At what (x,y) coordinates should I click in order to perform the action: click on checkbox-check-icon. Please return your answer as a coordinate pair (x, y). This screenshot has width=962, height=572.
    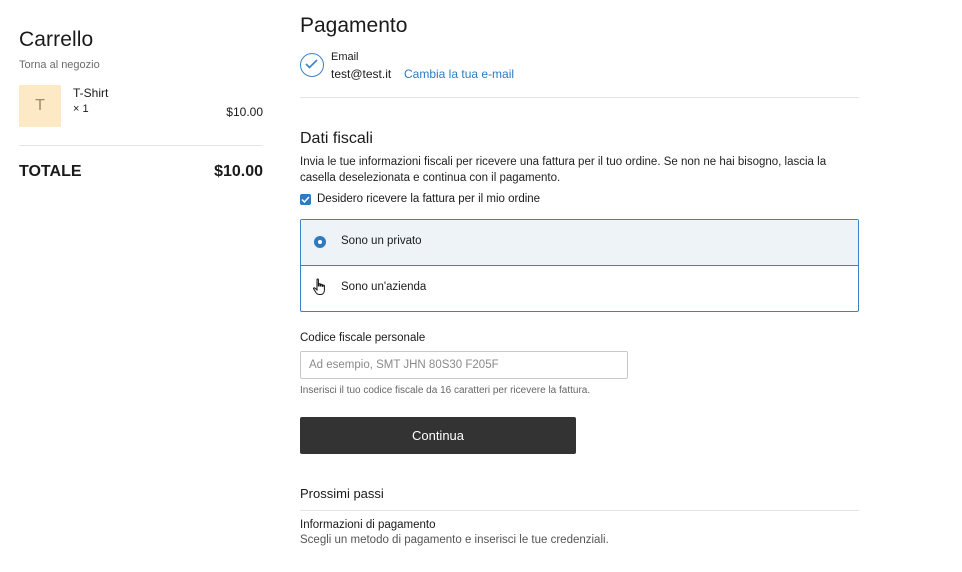
    Looking at the image, I should click on (305, 199).